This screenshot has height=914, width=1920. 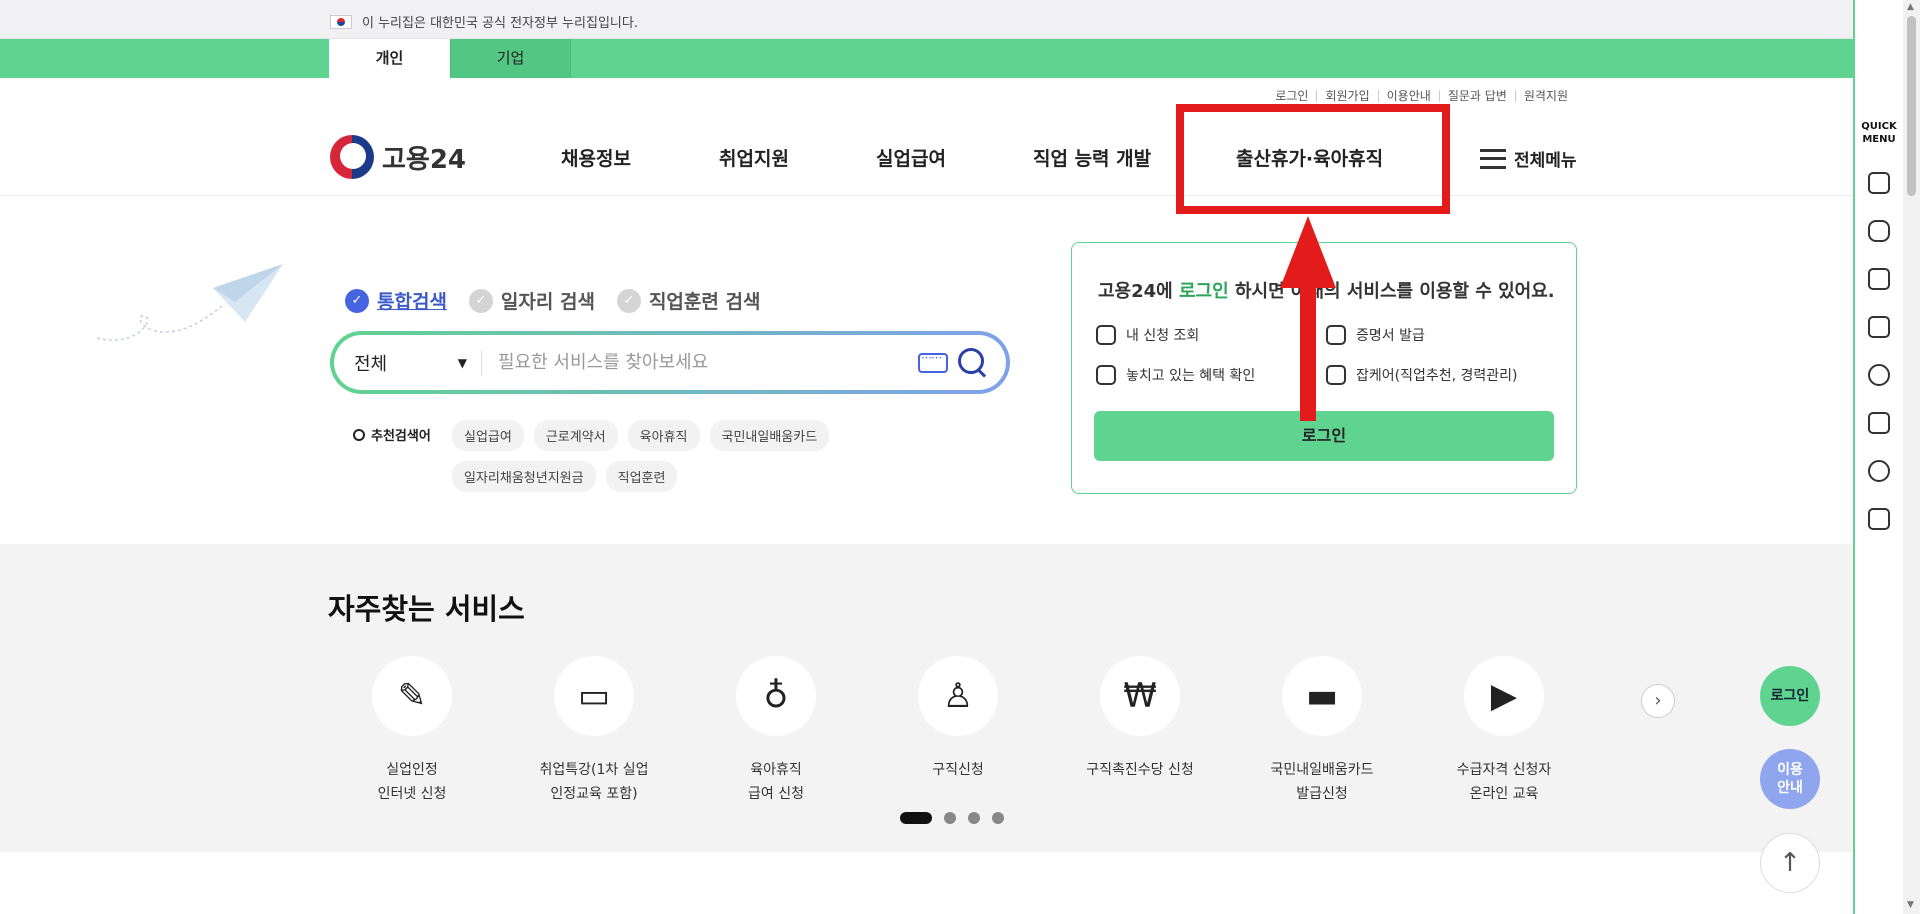 What do you see at coordinates (1422, 375) in the screenshot?
I see `jobcare-link: 잡케어(직업추천, 경력관리)` at bounding box center [1422, 375].